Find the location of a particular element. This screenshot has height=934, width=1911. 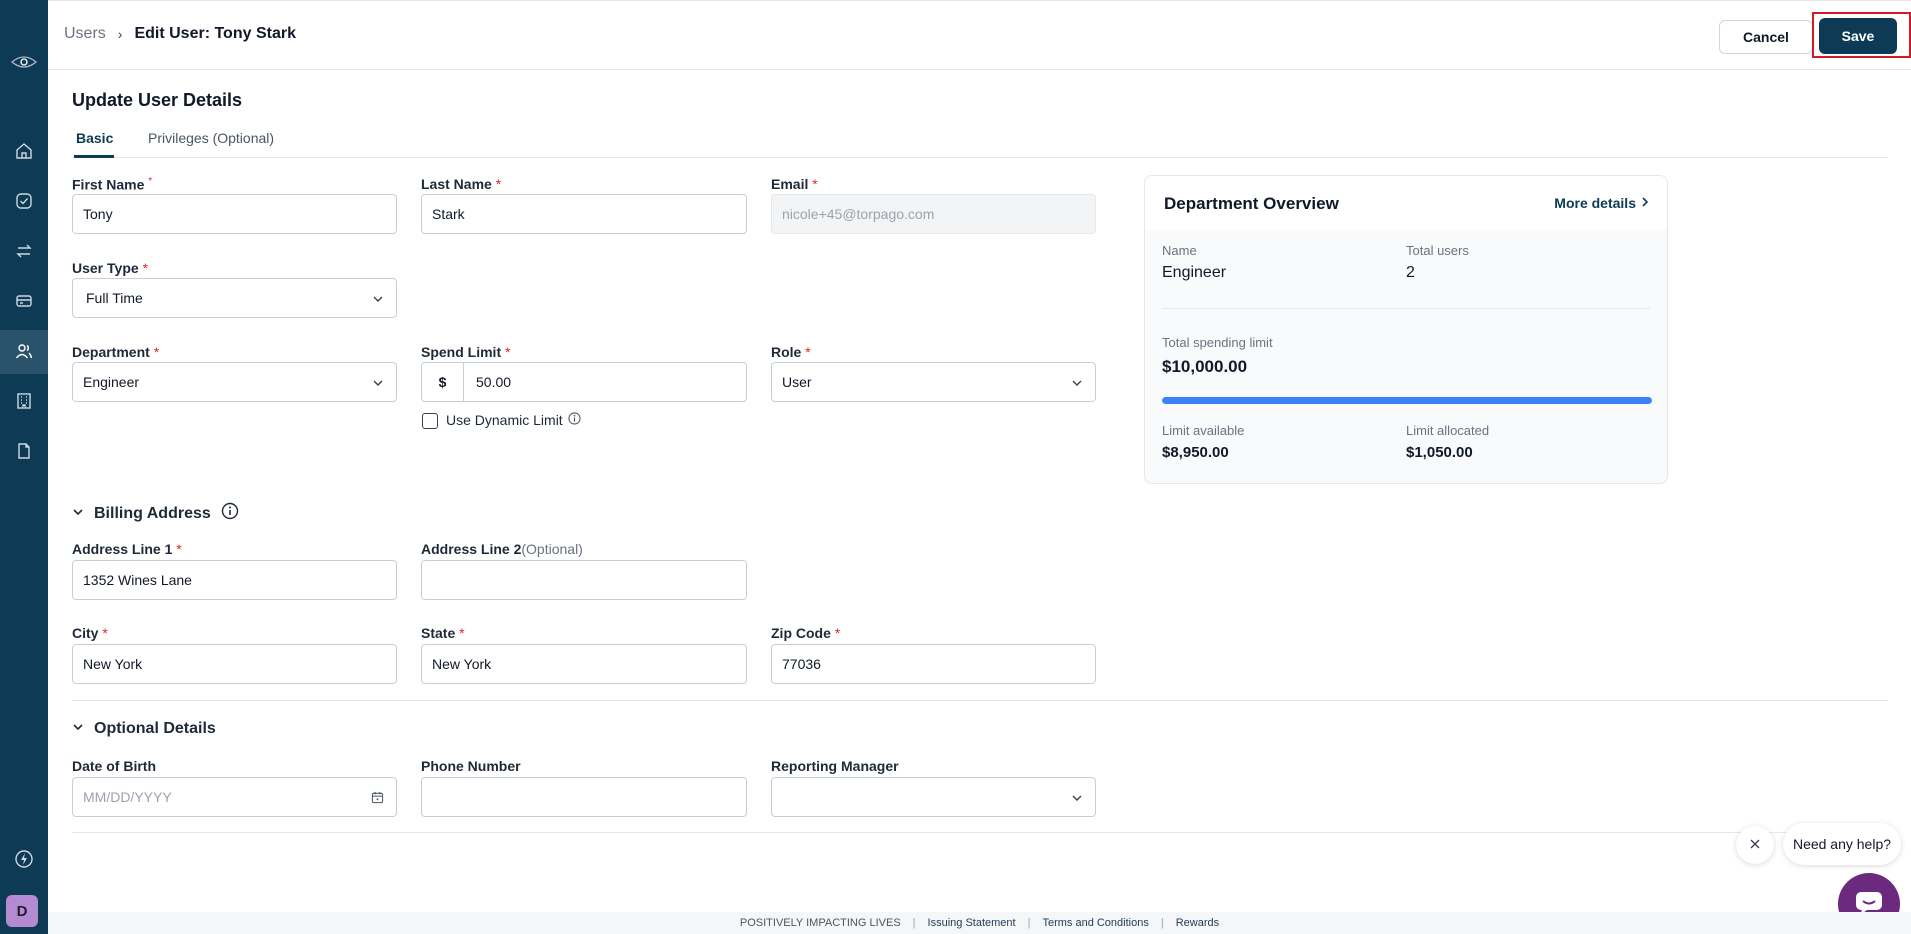

department-select: Engineer is located at coordinates (234, 382).